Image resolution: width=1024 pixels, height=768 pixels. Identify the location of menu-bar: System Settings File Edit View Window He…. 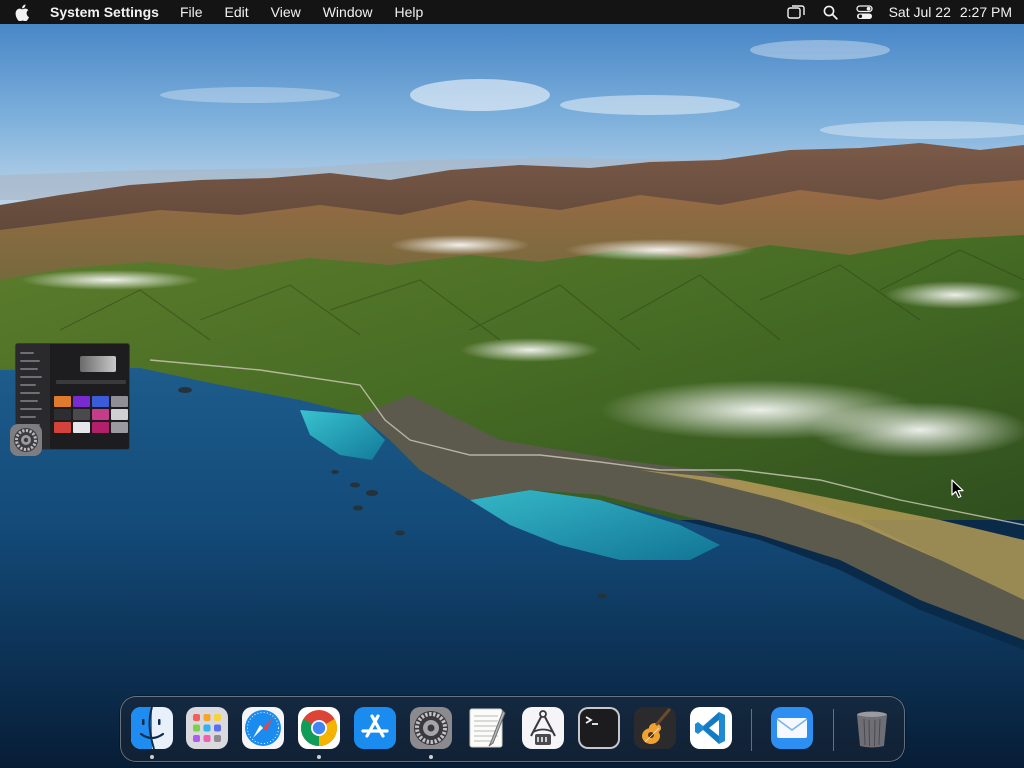
(512, 12).